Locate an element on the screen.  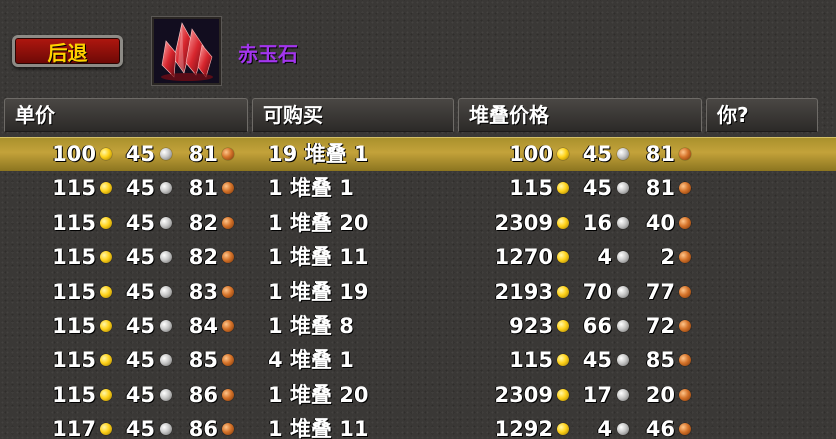
column-header-row: 单价 可购买 堆叠价格 你? is located at coordinates (418, 116).